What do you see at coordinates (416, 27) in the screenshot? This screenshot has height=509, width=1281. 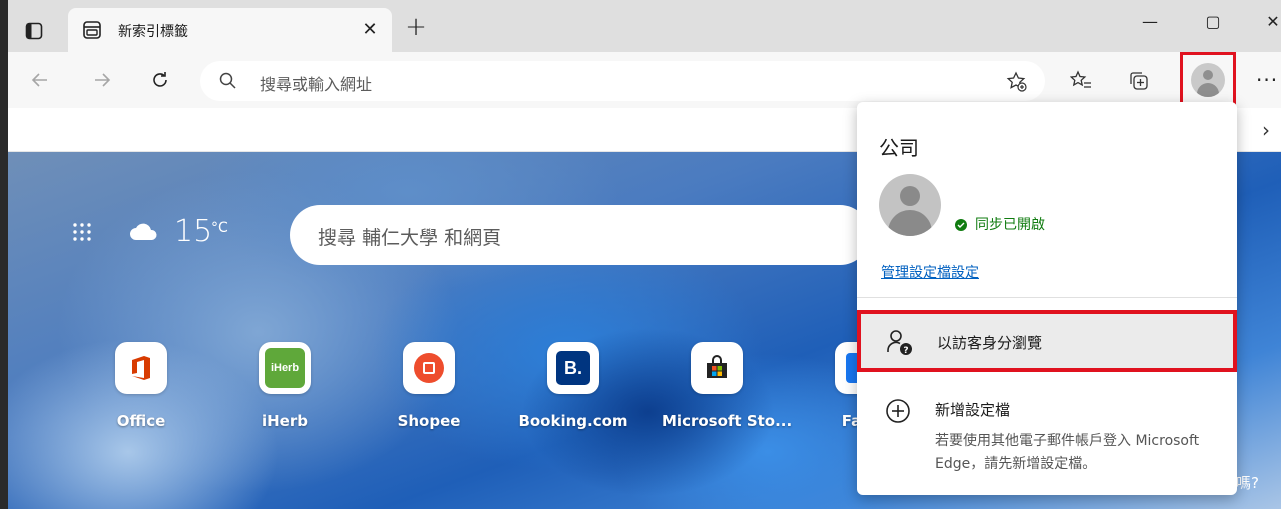 I see `new-tab-button: +` at bounding box center [416, 27].